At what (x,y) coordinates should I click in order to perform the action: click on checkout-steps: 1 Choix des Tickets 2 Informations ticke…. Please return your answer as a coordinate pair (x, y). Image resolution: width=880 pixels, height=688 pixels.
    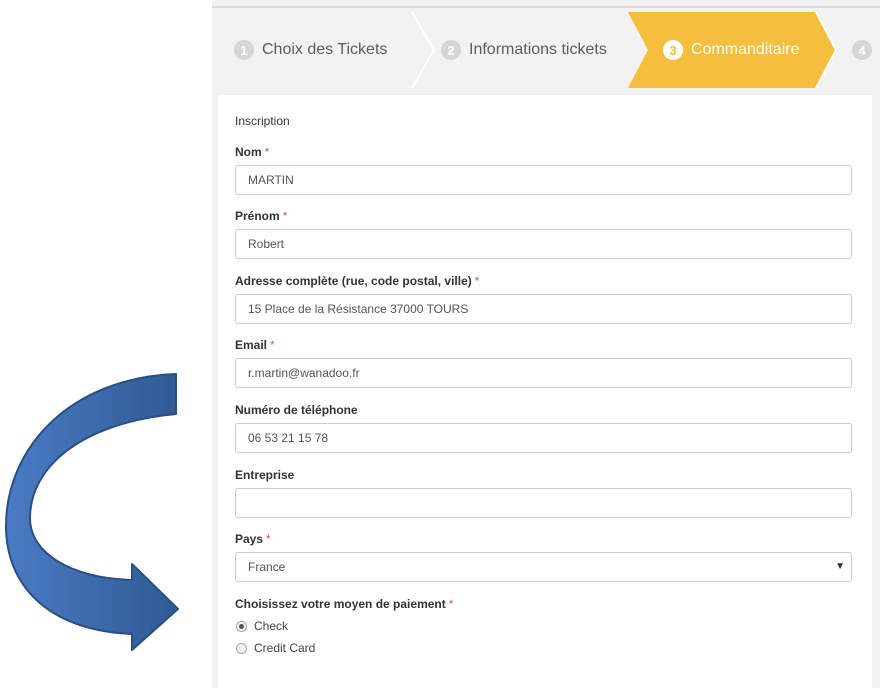
    Looking at the image, I should click on (546, 50).